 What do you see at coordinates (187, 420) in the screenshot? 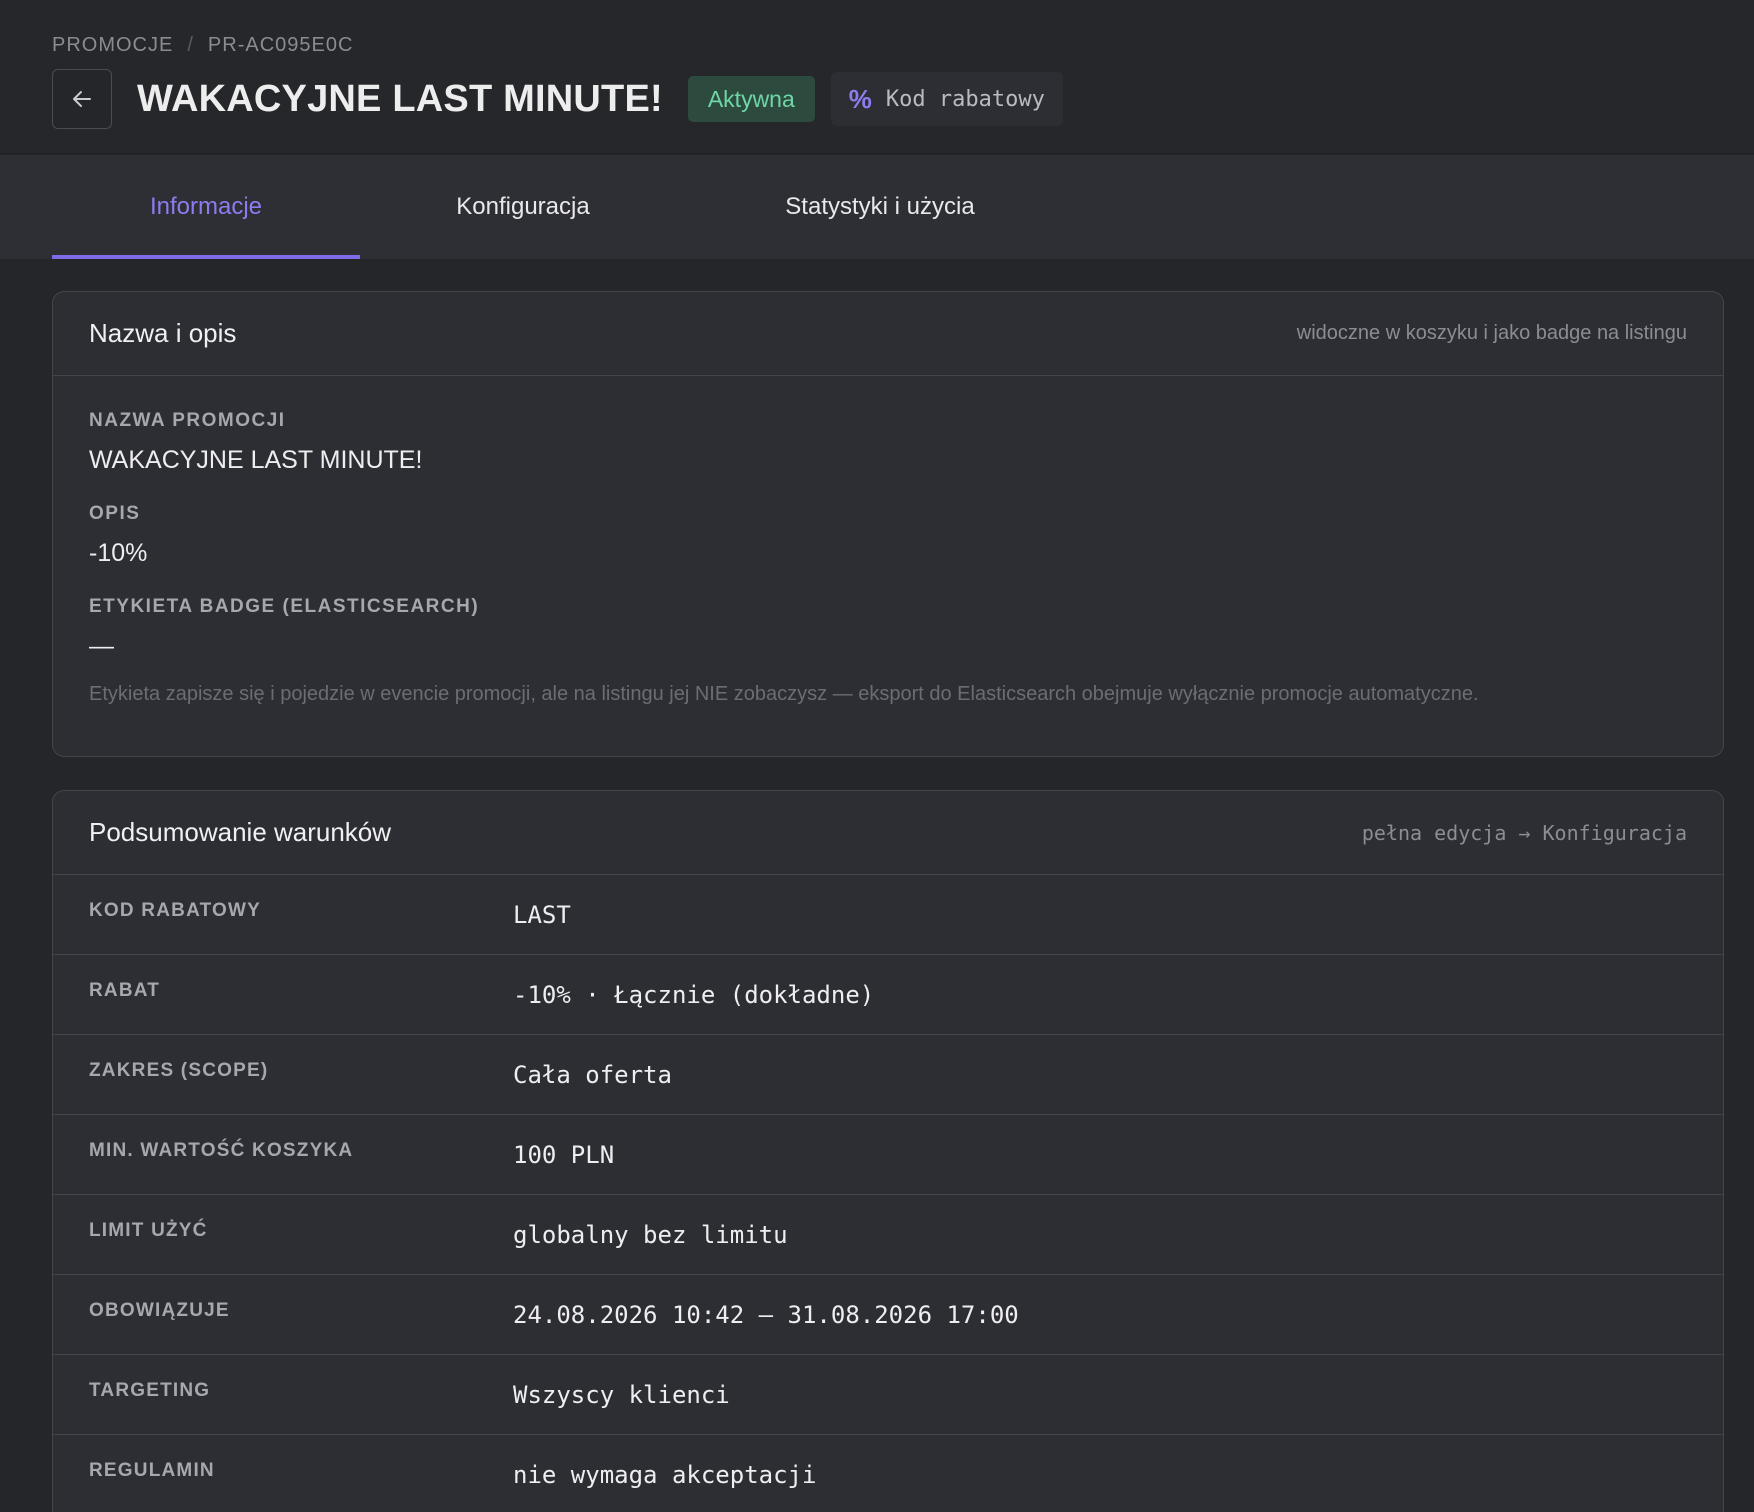
I see `field-label: NAZWA PROMOCJI` at bounding box center [187, 420].